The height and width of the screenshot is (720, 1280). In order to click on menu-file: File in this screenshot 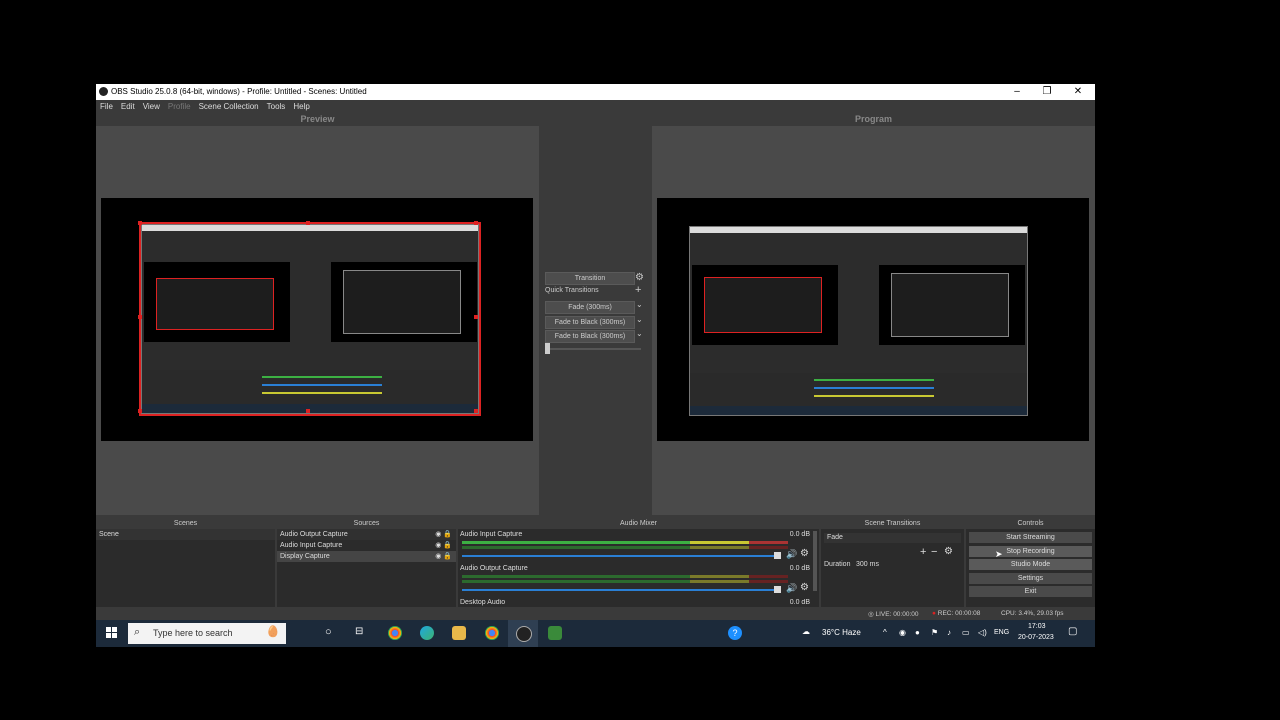, I will do `click(106, 107)`.